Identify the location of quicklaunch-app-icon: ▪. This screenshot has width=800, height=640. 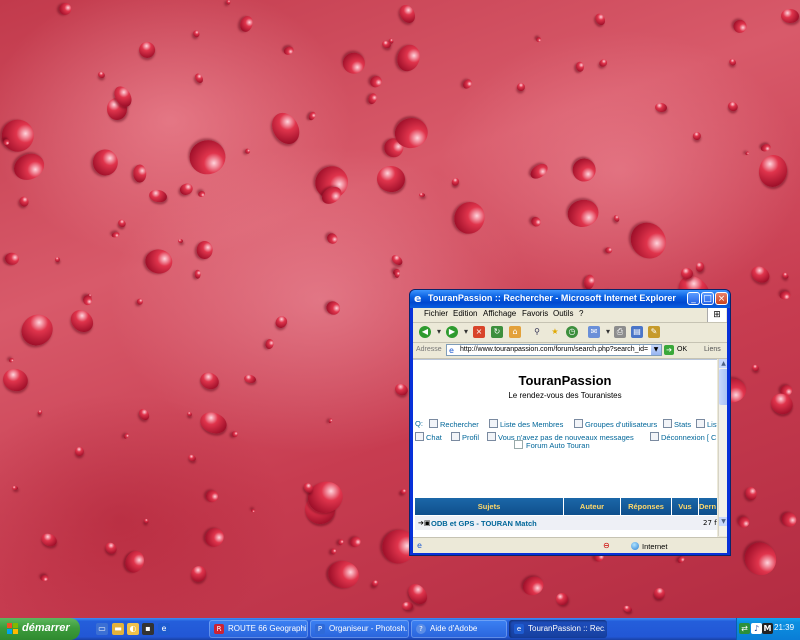
(148, 629).